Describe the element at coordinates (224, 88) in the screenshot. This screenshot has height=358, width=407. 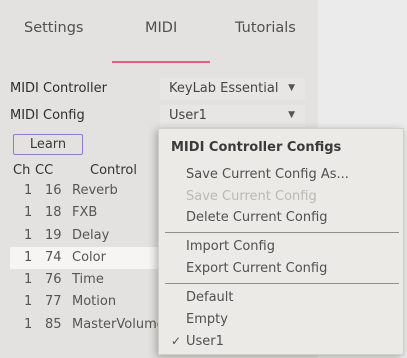
I see `midi-controller-value: KeyLab Essential` at that location.